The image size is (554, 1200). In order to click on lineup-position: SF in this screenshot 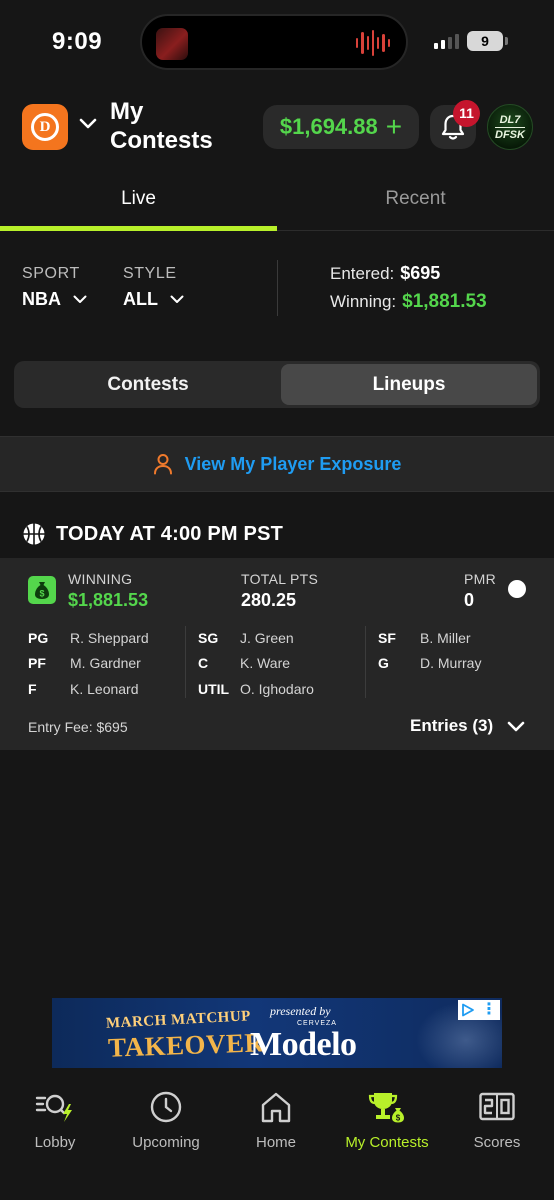, I will do `click(387, 638)`.